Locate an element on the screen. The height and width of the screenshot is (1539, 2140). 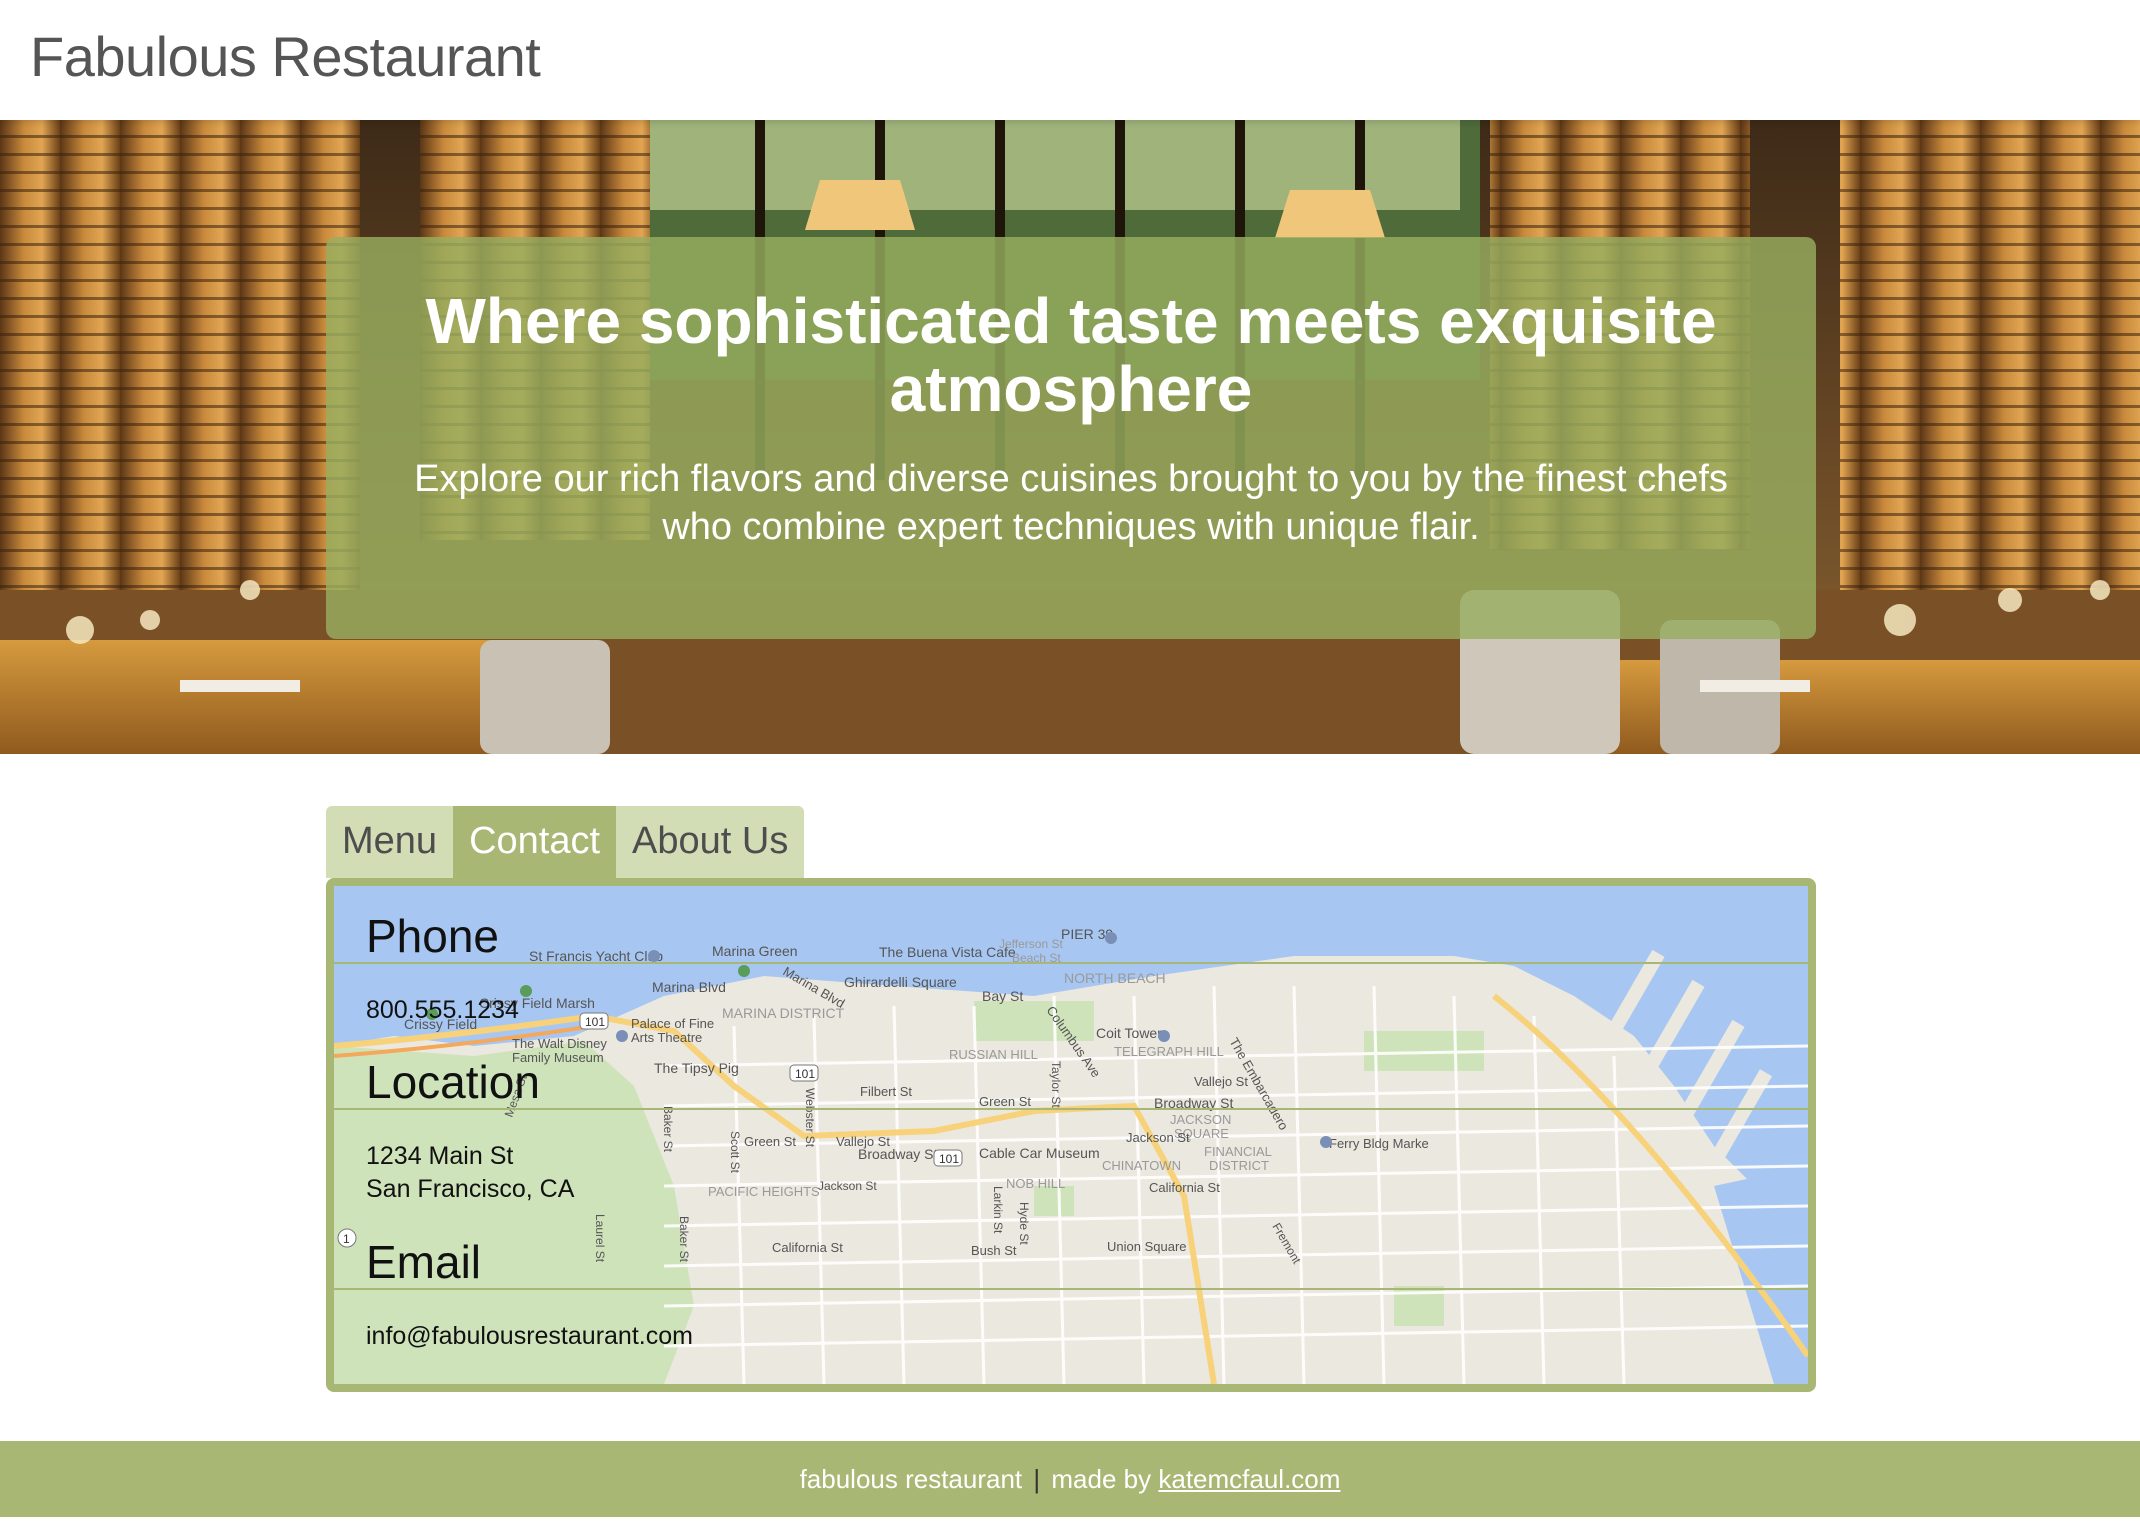
footer-brand: fabulous restaurant is located at coordinates (911, 1479).